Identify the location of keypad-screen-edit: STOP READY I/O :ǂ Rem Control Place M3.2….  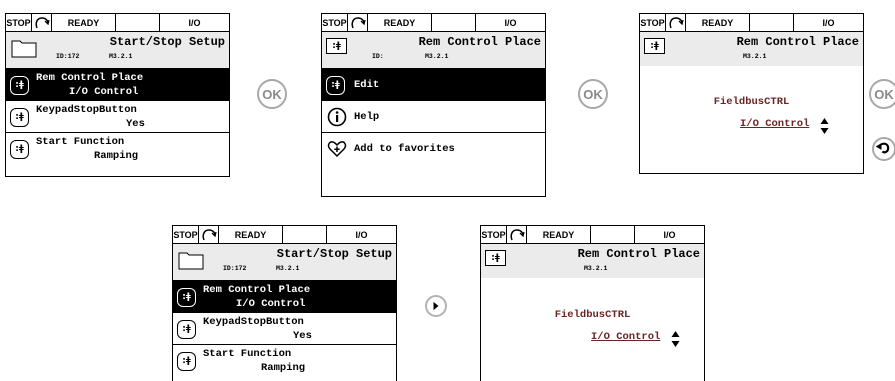
(751, 93).